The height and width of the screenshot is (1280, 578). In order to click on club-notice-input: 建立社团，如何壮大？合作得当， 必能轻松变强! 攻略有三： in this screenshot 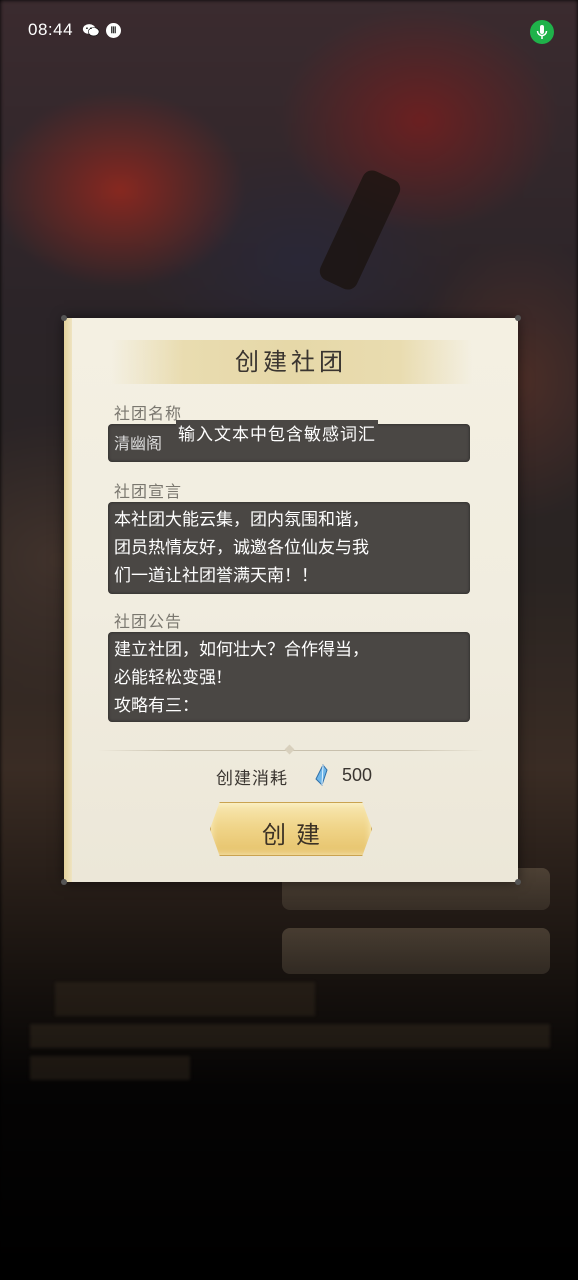, I will do `click(289, 677)`.